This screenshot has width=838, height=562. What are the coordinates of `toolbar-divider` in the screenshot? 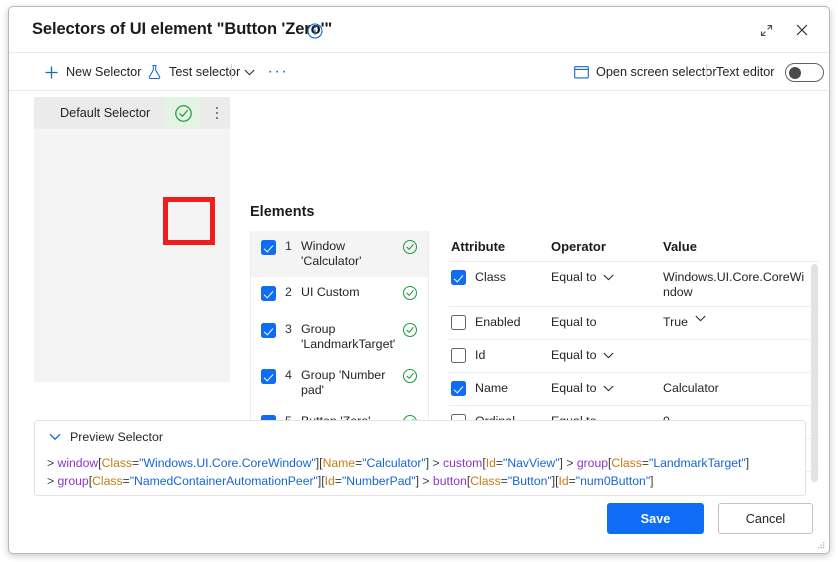 It's located at (231, 72).